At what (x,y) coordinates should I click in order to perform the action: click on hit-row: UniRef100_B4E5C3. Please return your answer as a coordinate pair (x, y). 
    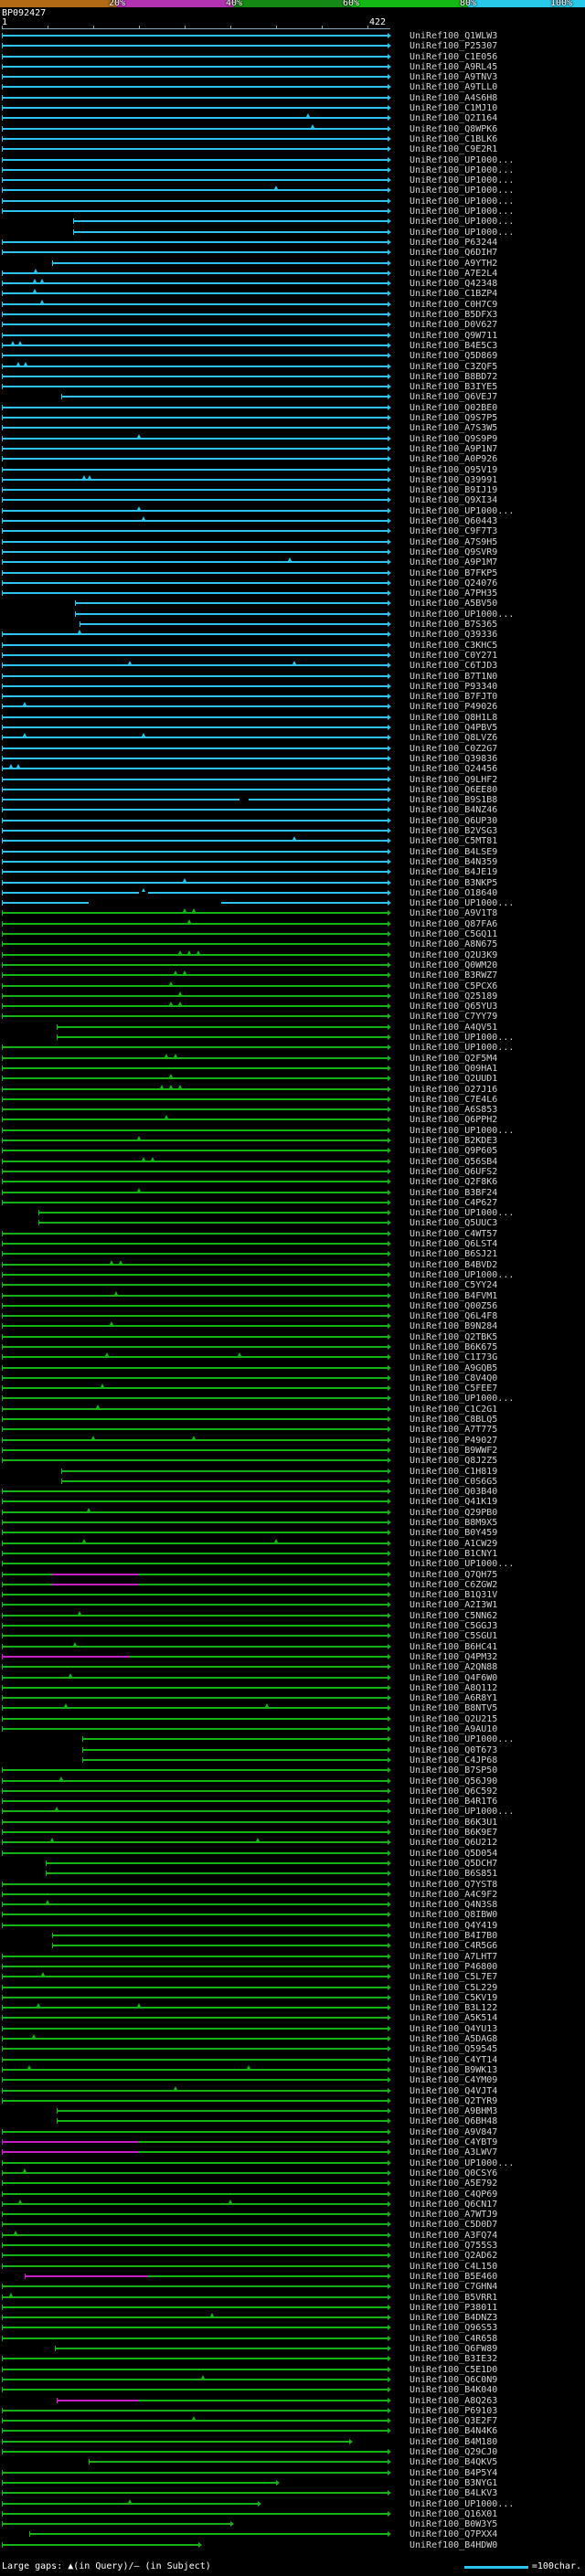
    Looking at the image, I should click on (293, 345).